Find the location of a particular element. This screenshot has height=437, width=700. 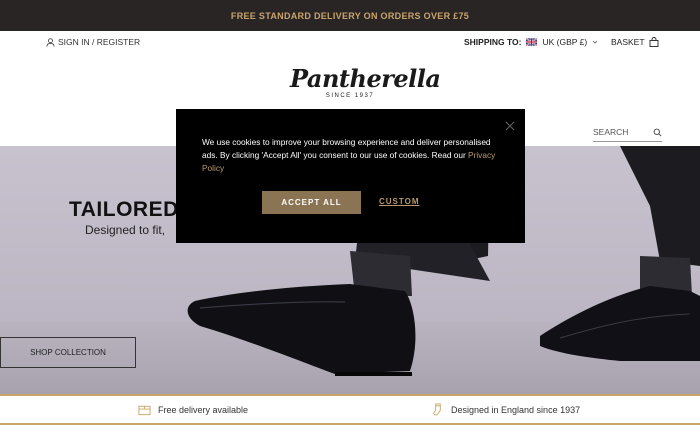

feature-england-label: Designed in England since 1937 is located at coordinates (516, 409).